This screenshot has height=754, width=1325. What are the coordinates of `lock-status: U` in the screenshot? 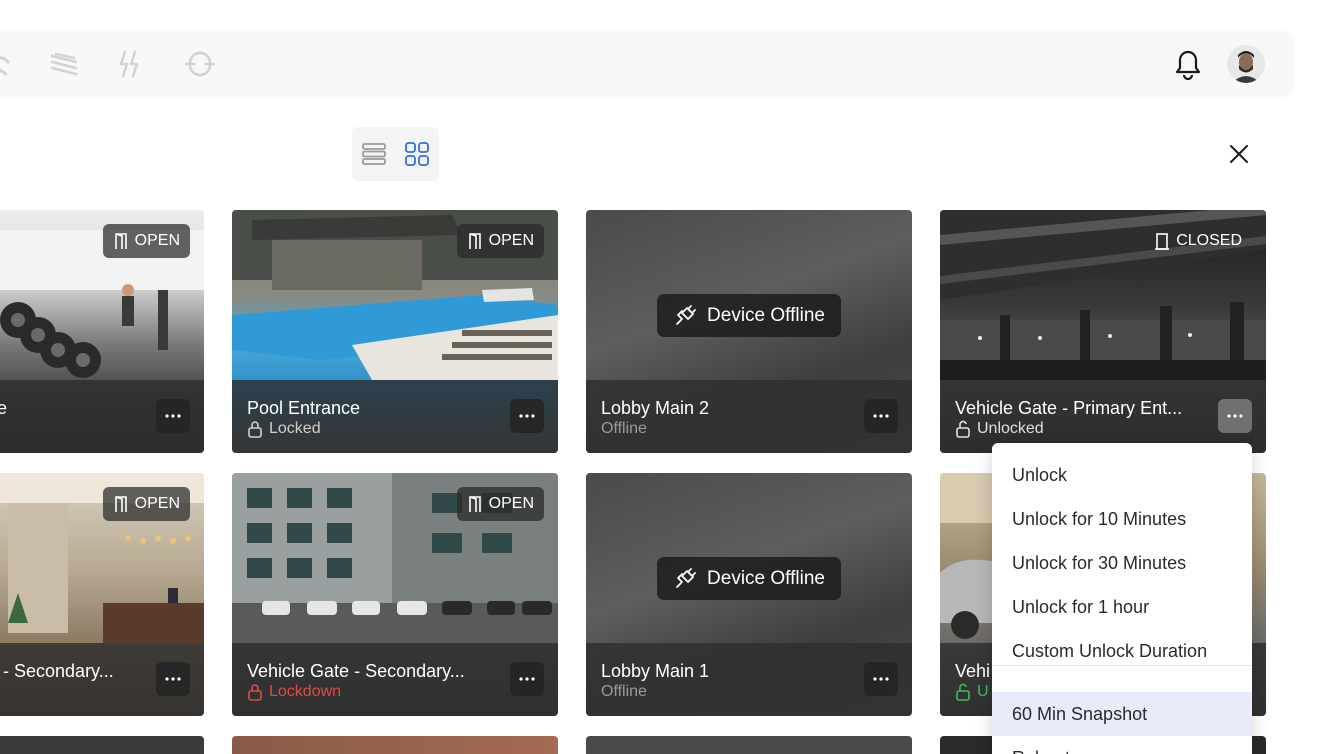 It's located at (972, 692).